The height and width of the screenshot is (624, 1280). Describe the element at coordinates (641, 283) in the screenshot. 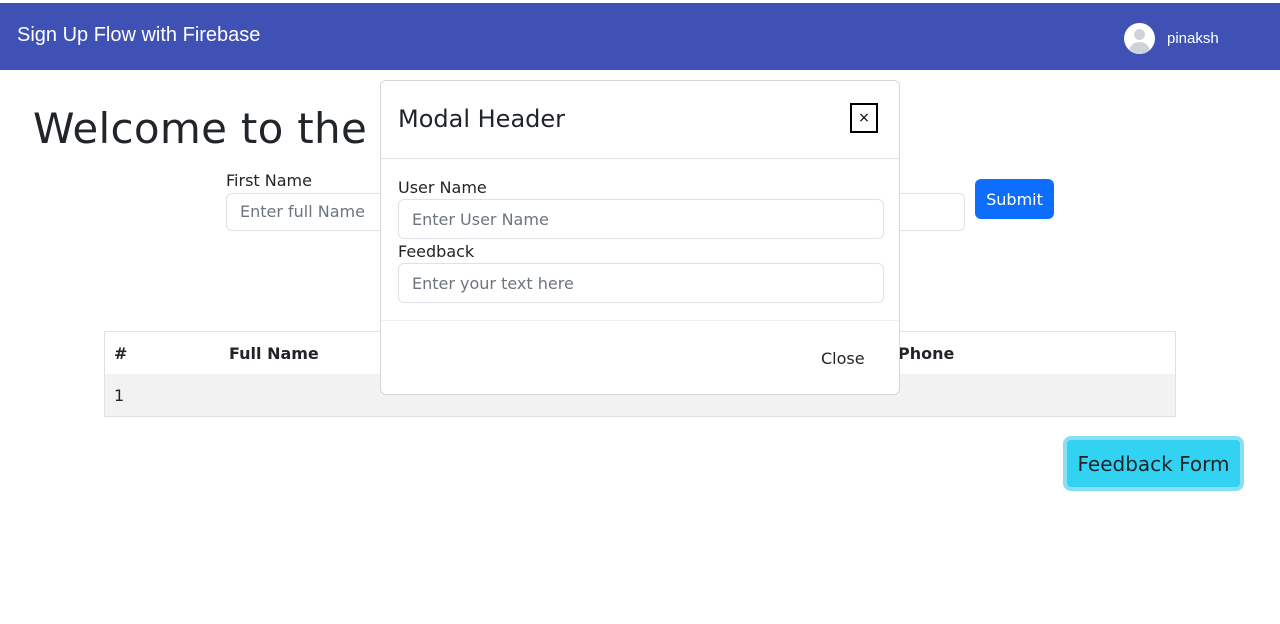

I see `feedback-input` at that location.